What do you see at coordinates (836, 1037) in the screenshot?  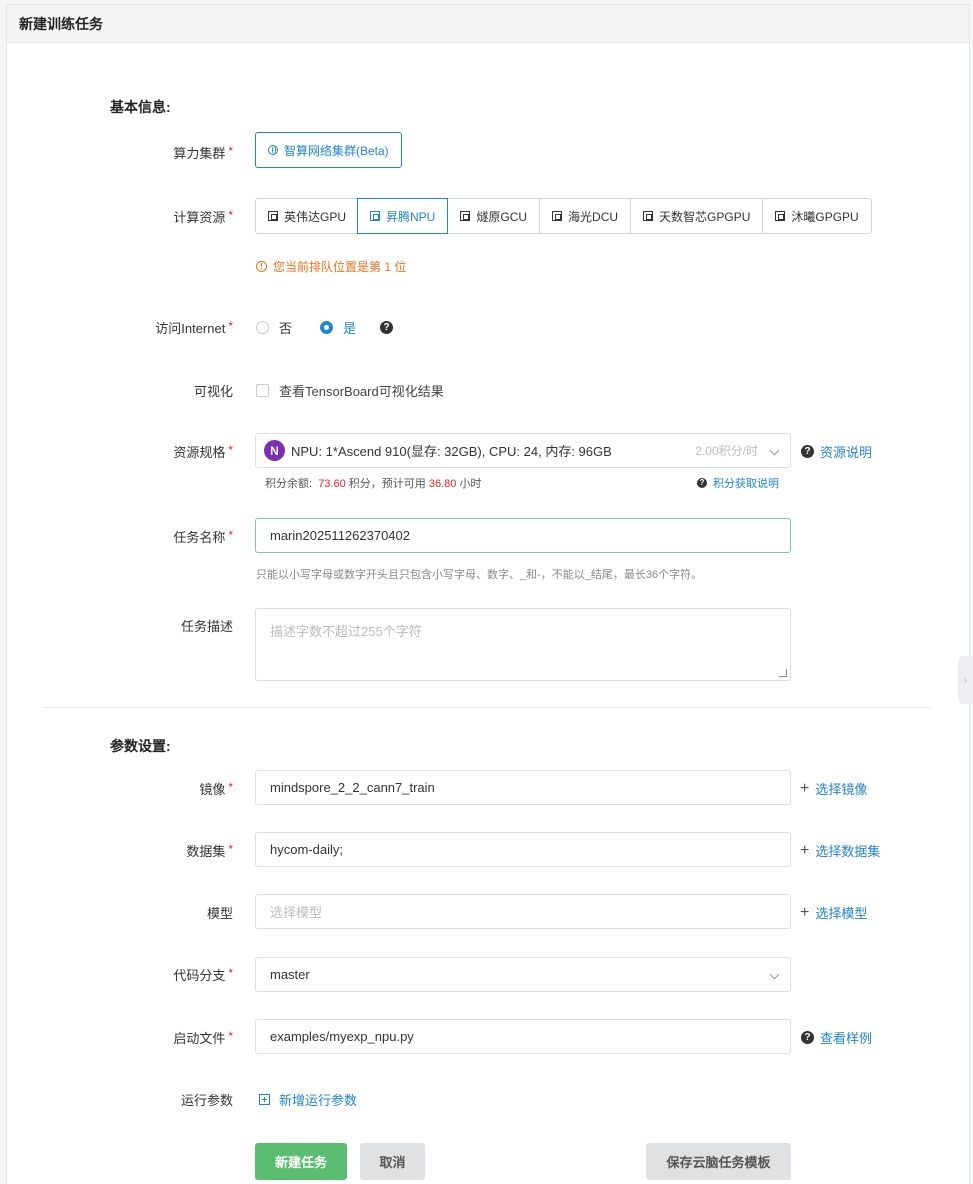 I see `view-sample-link: ? 查看样例` at bounding box center [836, 1037].